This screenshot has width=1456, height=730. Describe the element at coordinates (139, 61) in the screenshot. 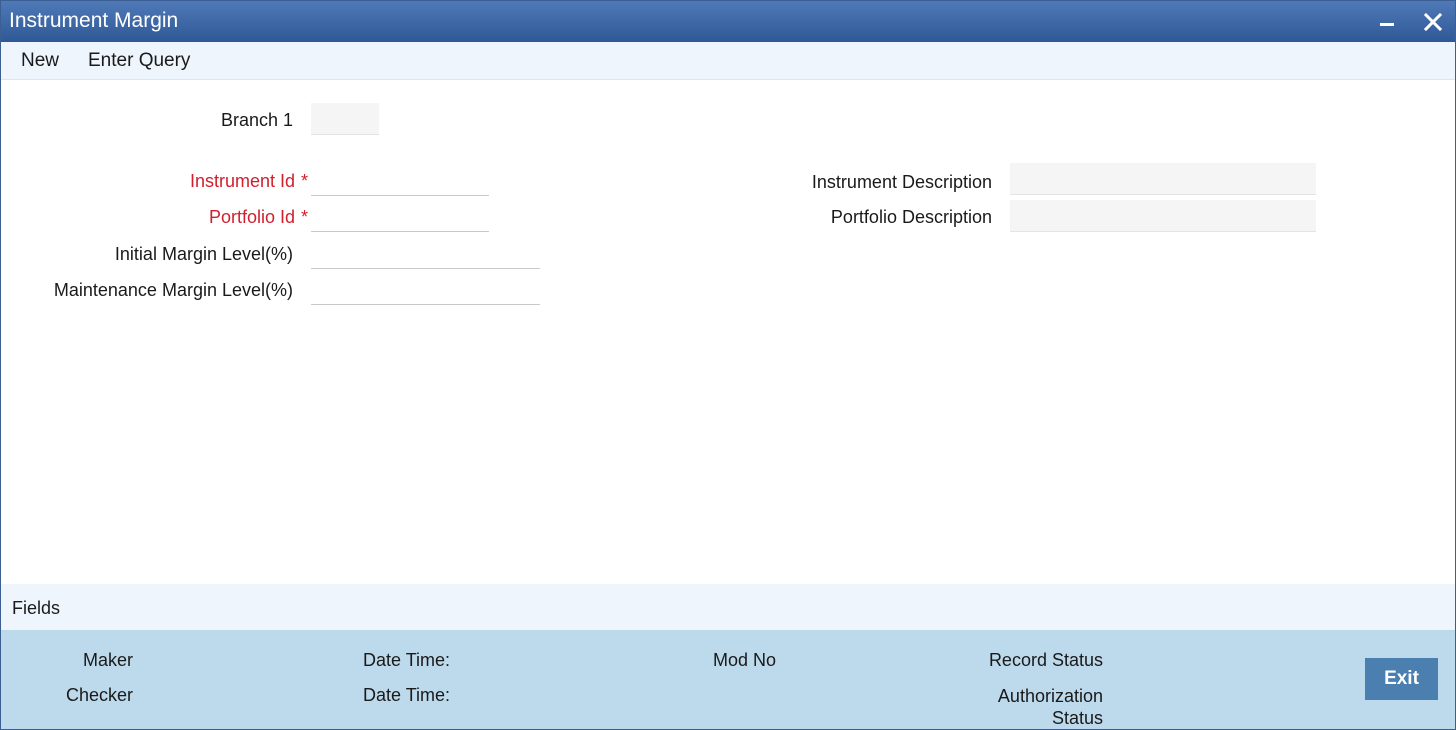

I see `enter-query-menu-item: Enter Query` at that location.